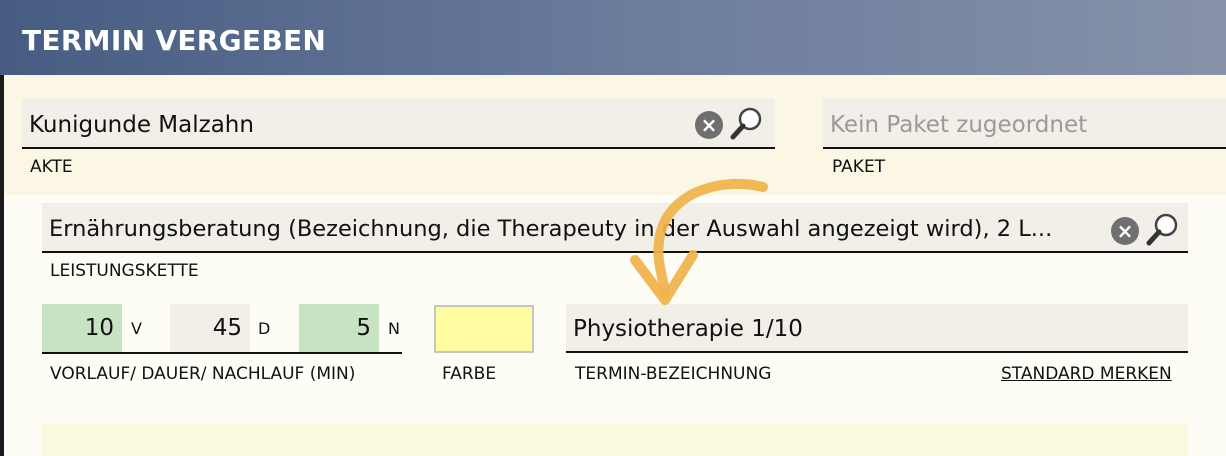 This screenshot has width=1226, height=456. Describe the element at coordinates (688, 329) in the screenshot. I see `termin-bezeichnung-value: Physiotherapie 1/10` at that location.